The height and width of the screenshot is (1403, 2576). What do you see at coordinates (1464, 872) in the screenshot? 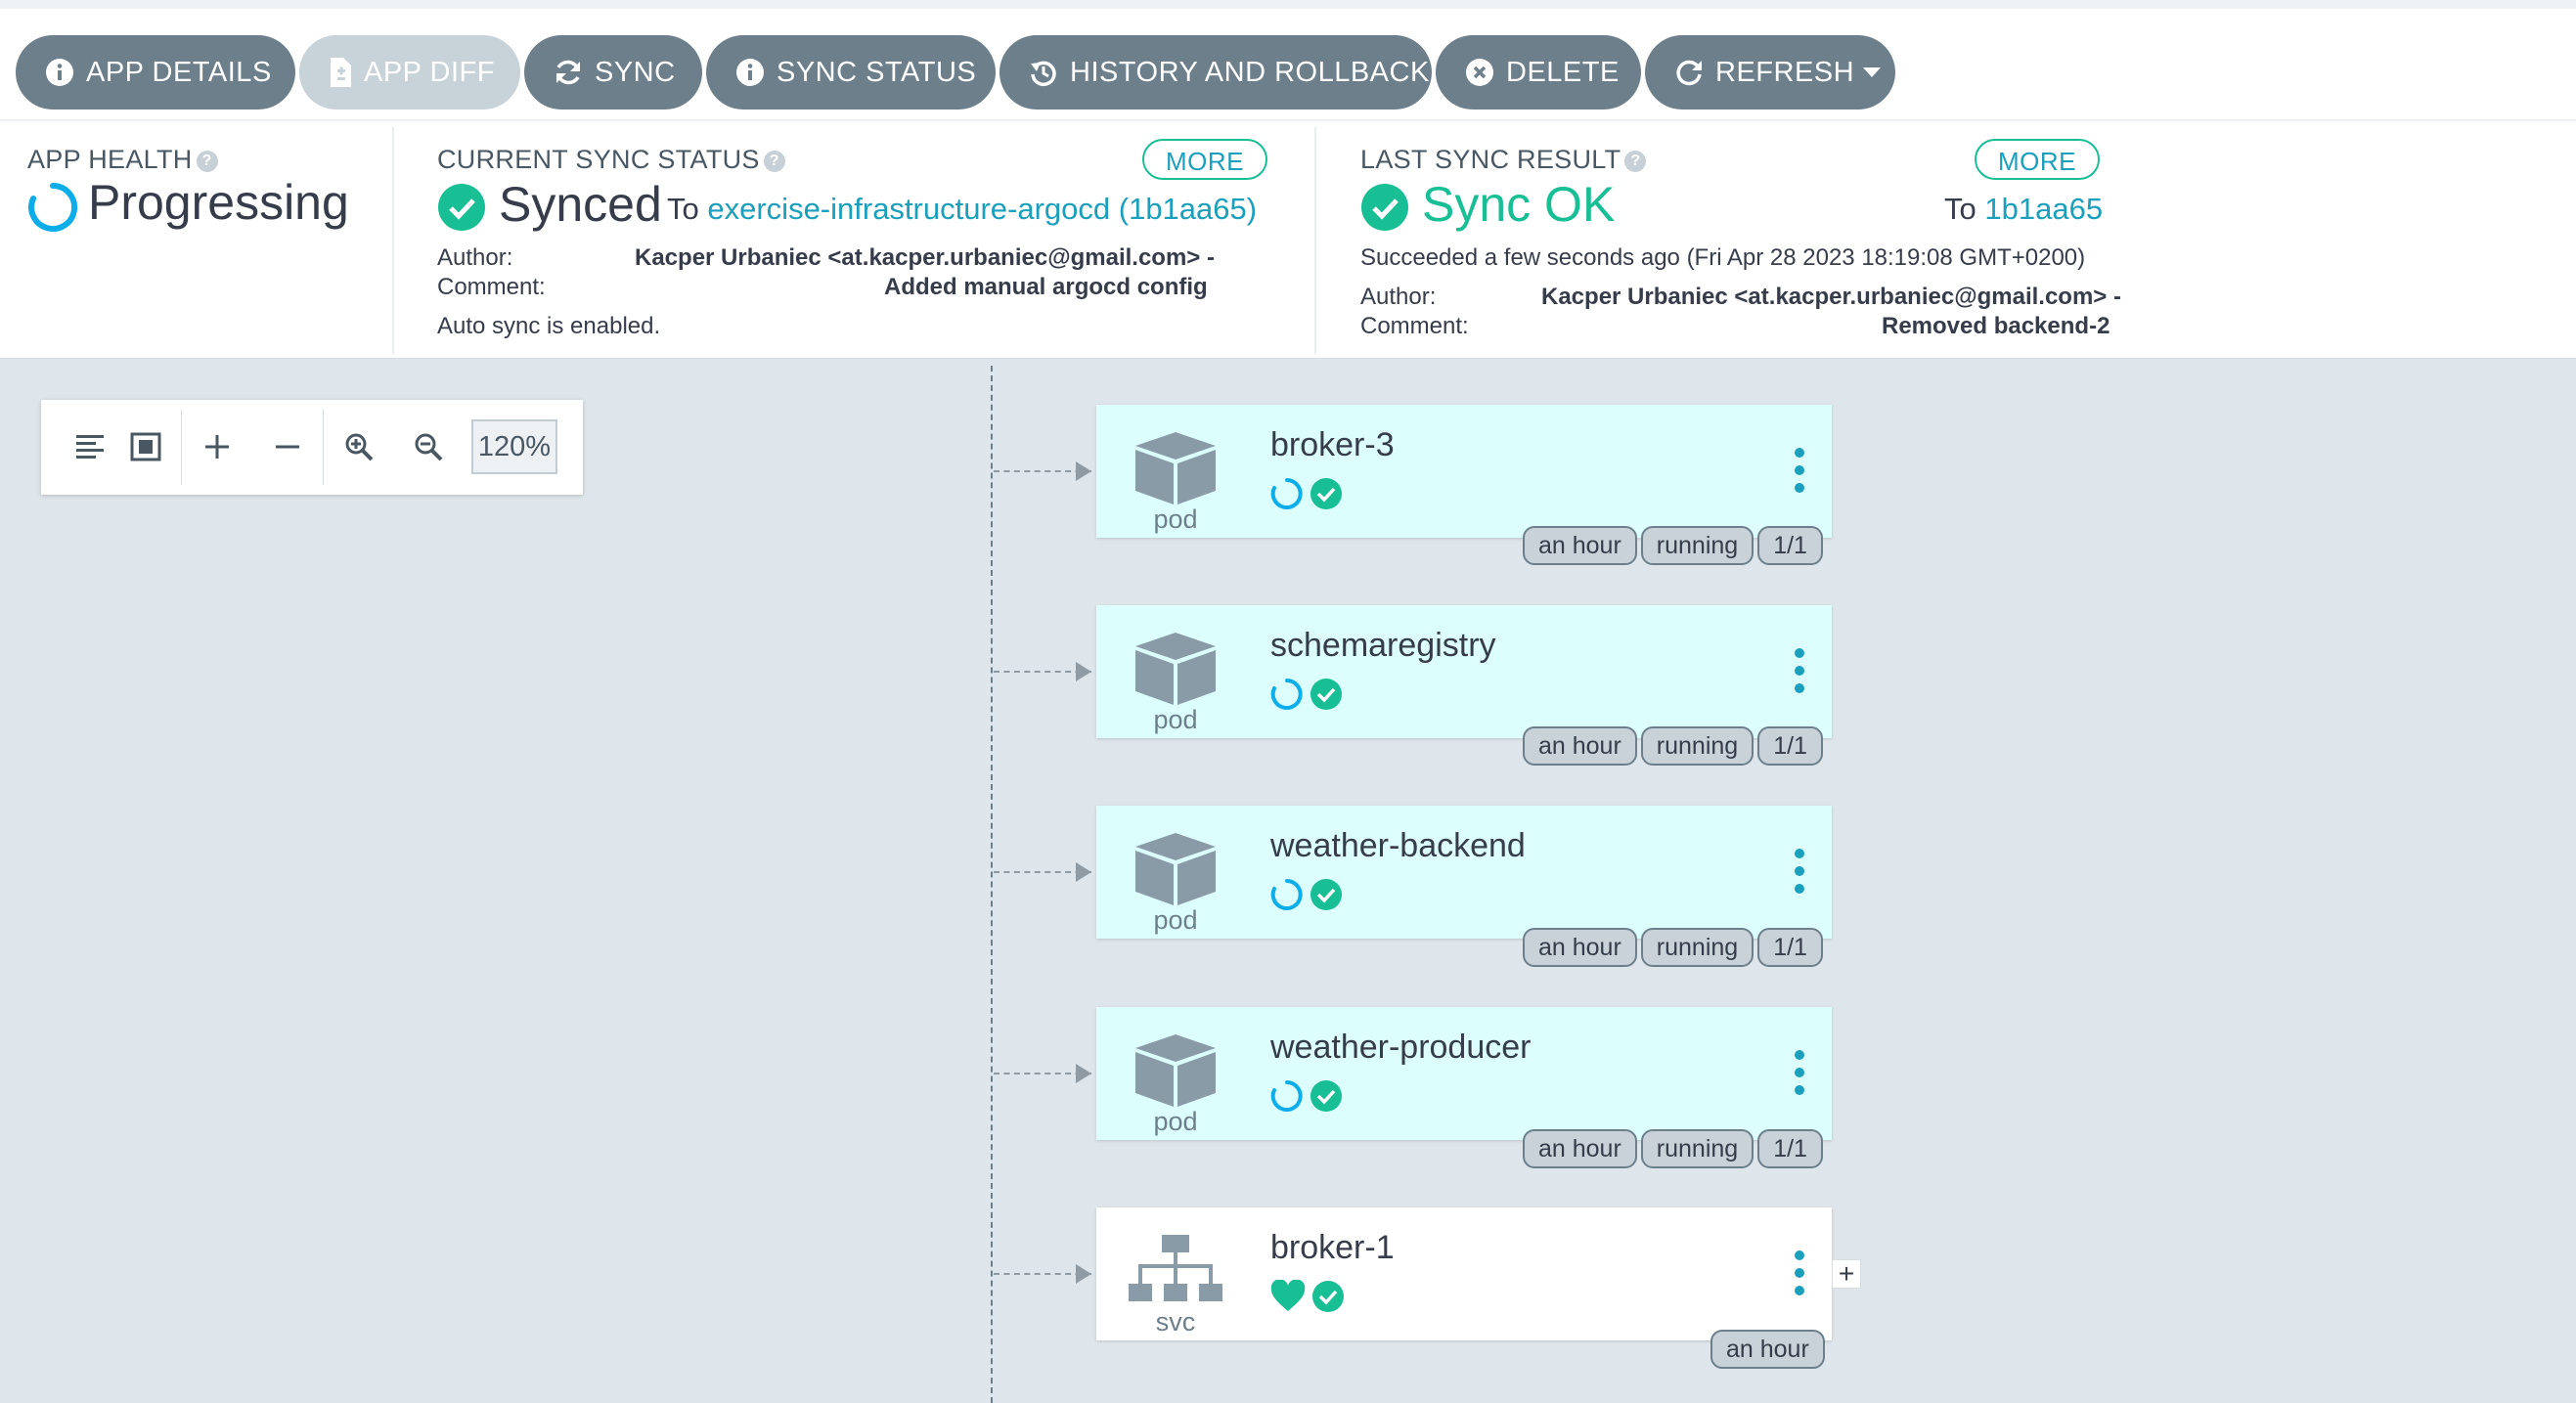
I see `resource-node-weather-backend: pod weather-backend` at bounding box center [1464, 872].